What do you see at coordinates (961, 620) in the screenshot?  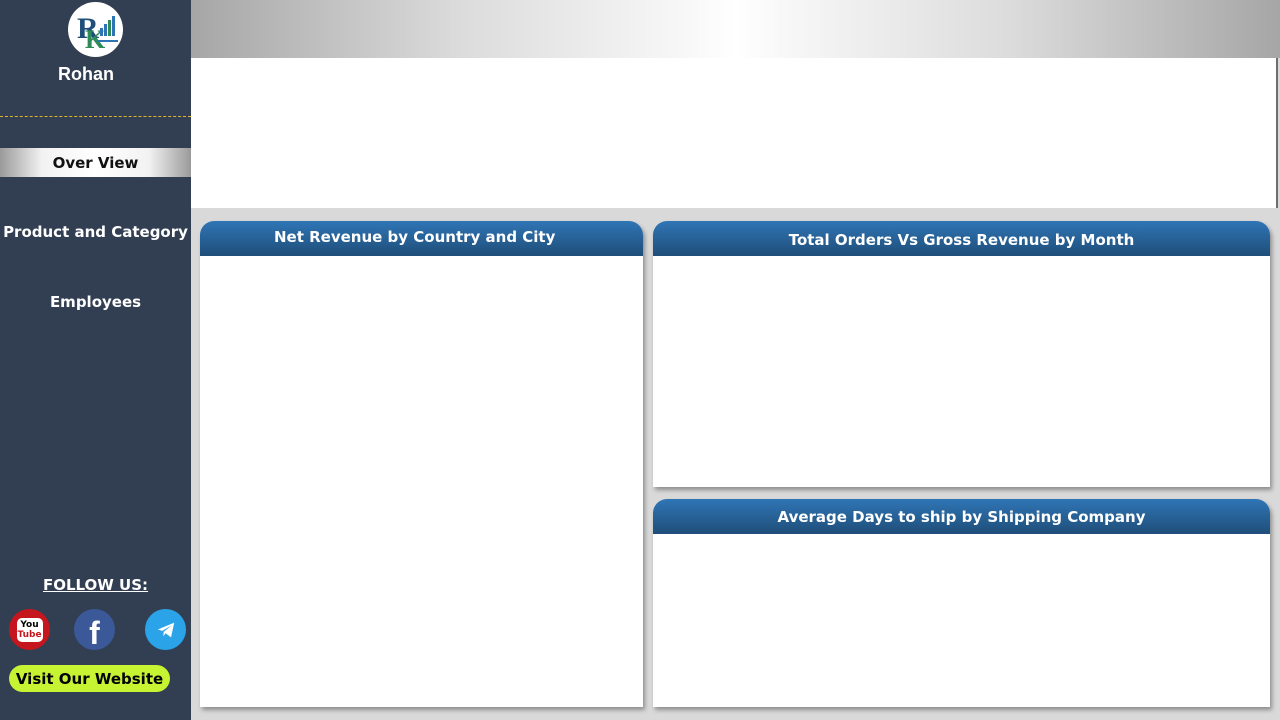 I see `avg-days-ship-chart-area` at bounding box center [961, 620].